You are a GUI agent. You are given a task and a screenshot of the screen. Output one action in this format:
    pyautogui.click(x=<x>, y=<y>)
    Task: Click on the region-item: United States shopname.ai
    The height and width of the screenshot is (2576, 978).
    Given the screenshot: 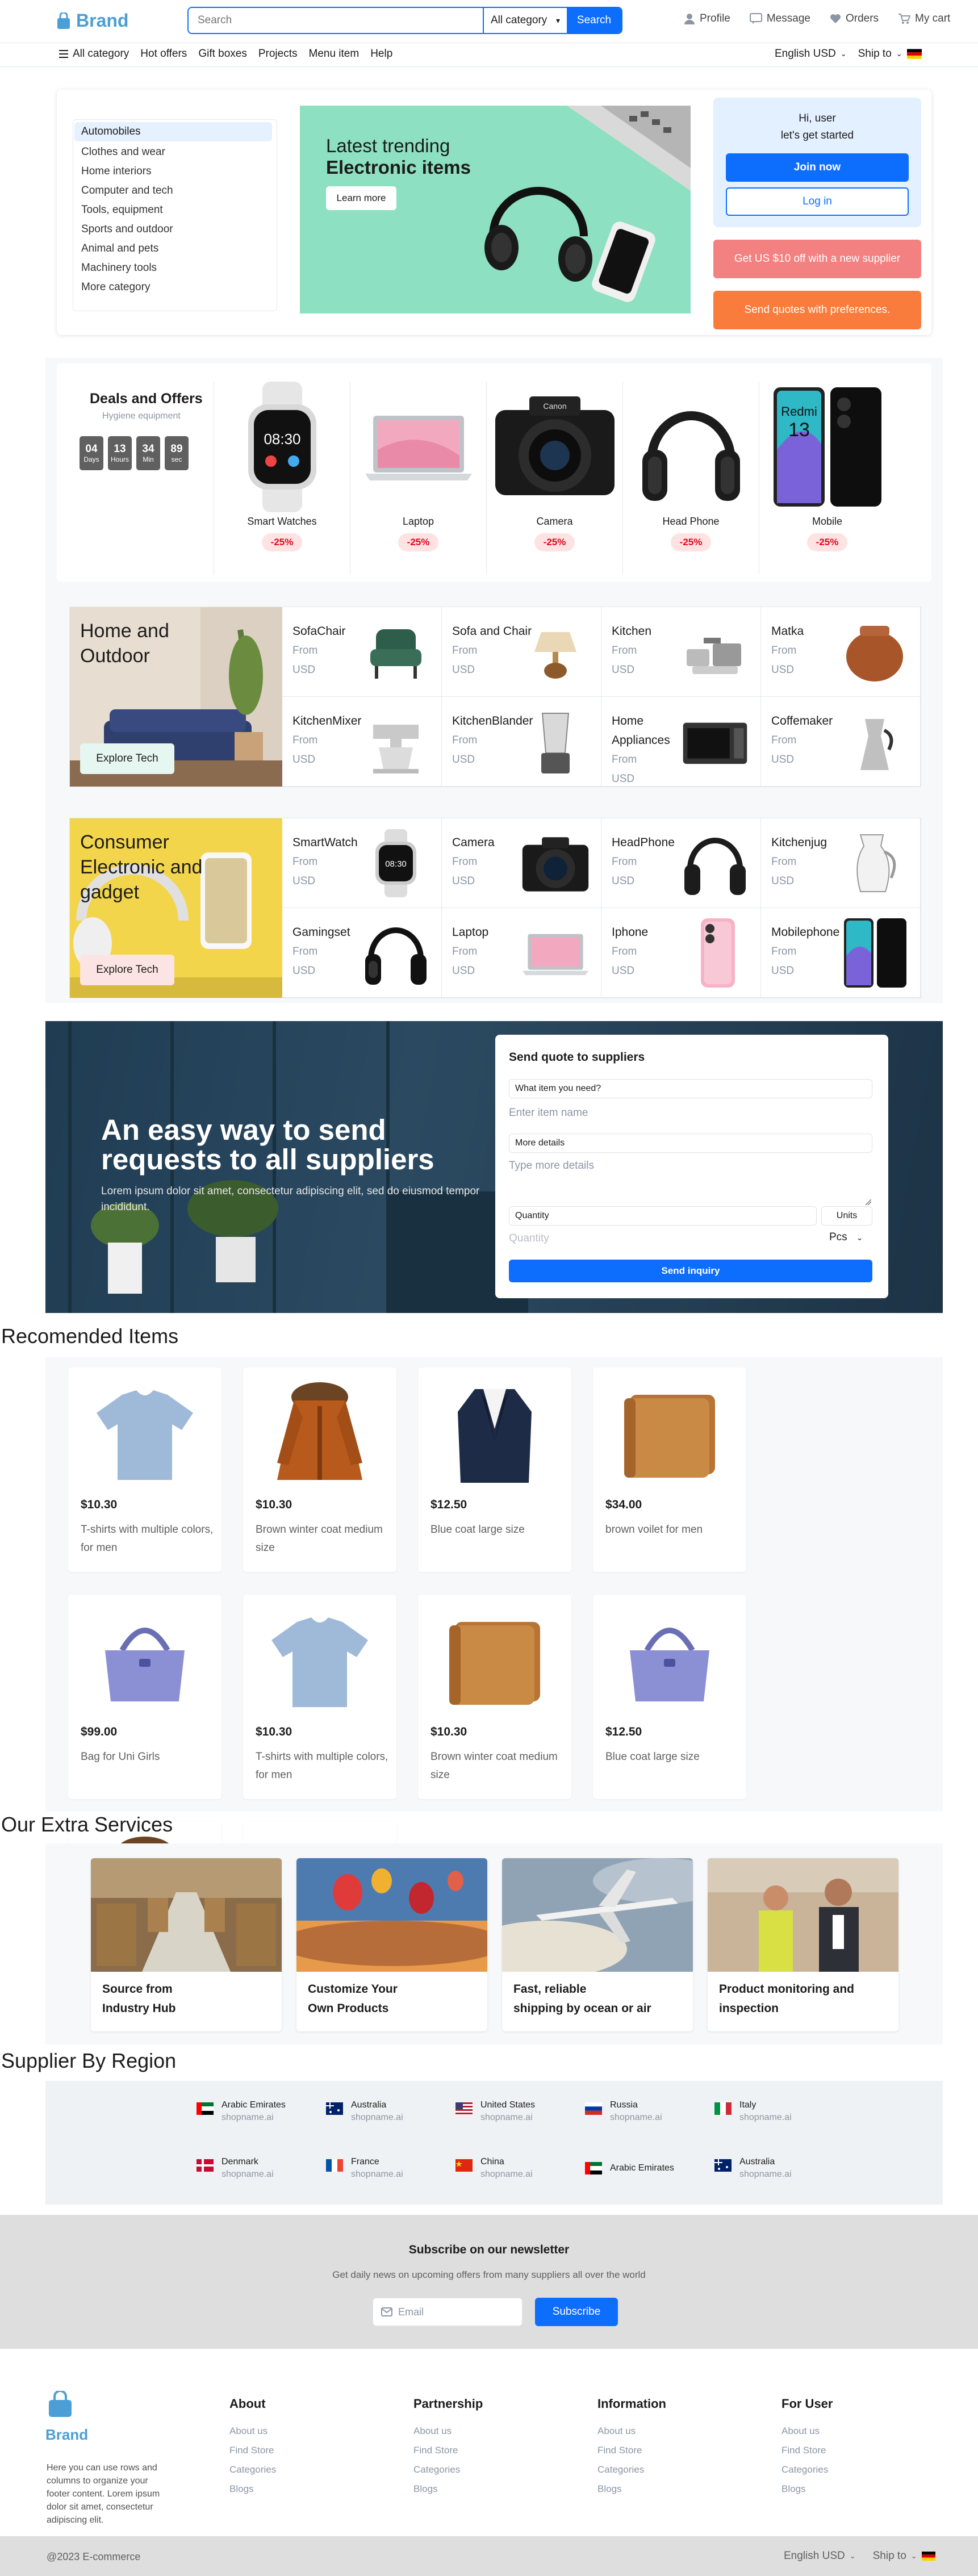 What is the action you would take?
    pyautogui.click(x=520, y=2111)
    